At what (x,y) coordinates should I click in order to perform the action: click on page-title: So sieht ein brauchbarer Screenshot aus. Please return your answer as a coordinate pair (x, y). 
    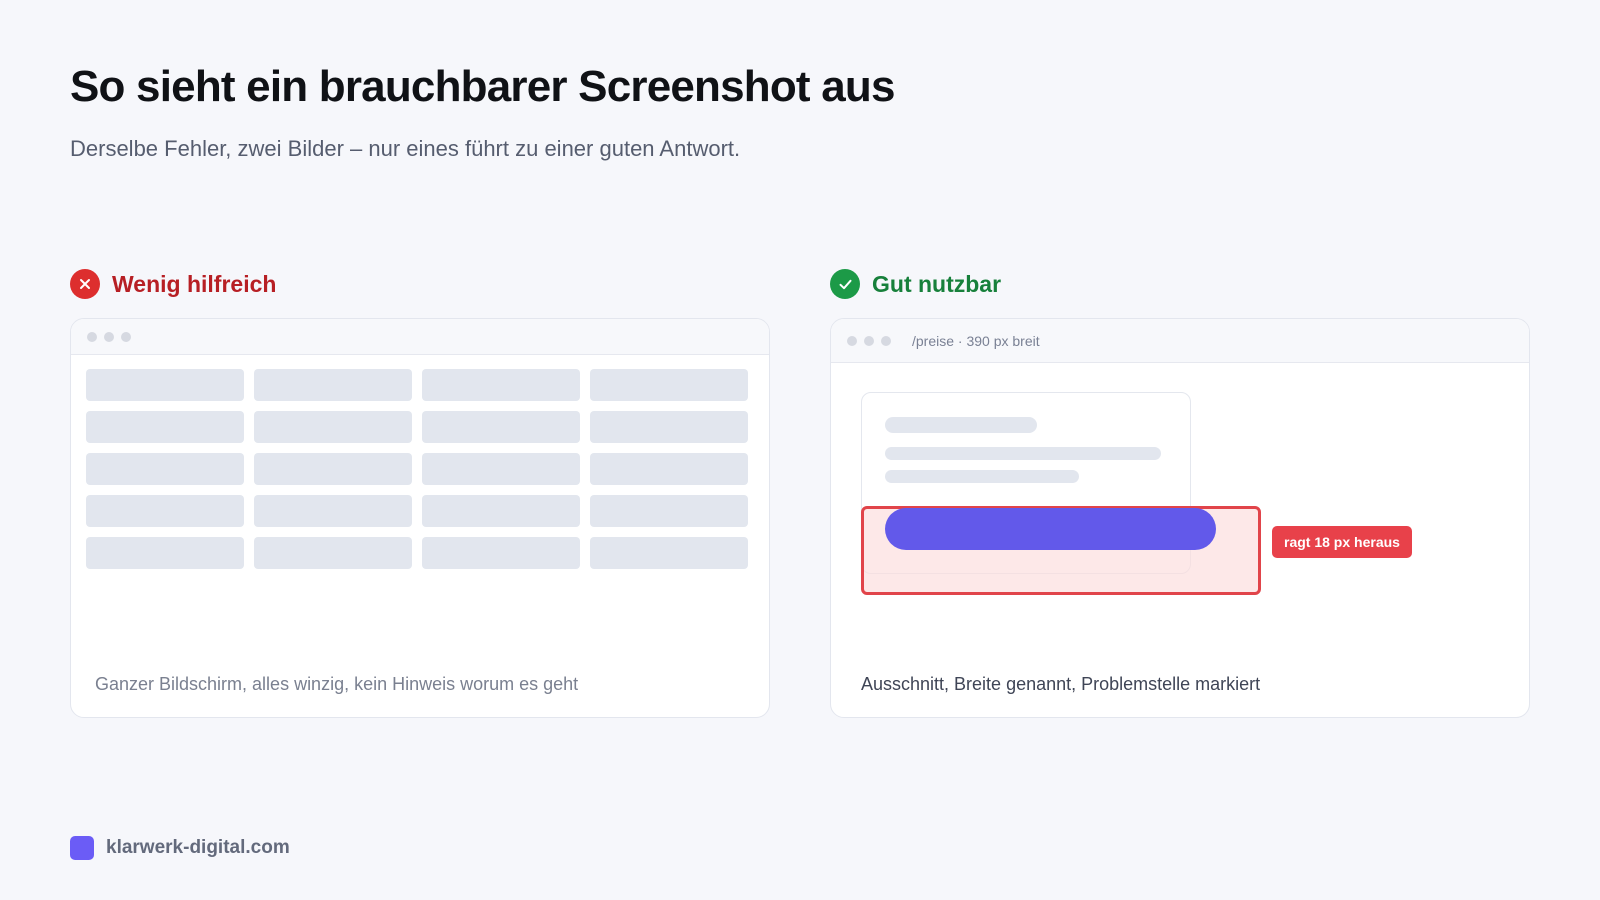
    Looking at the image, I should click on (482, 86).